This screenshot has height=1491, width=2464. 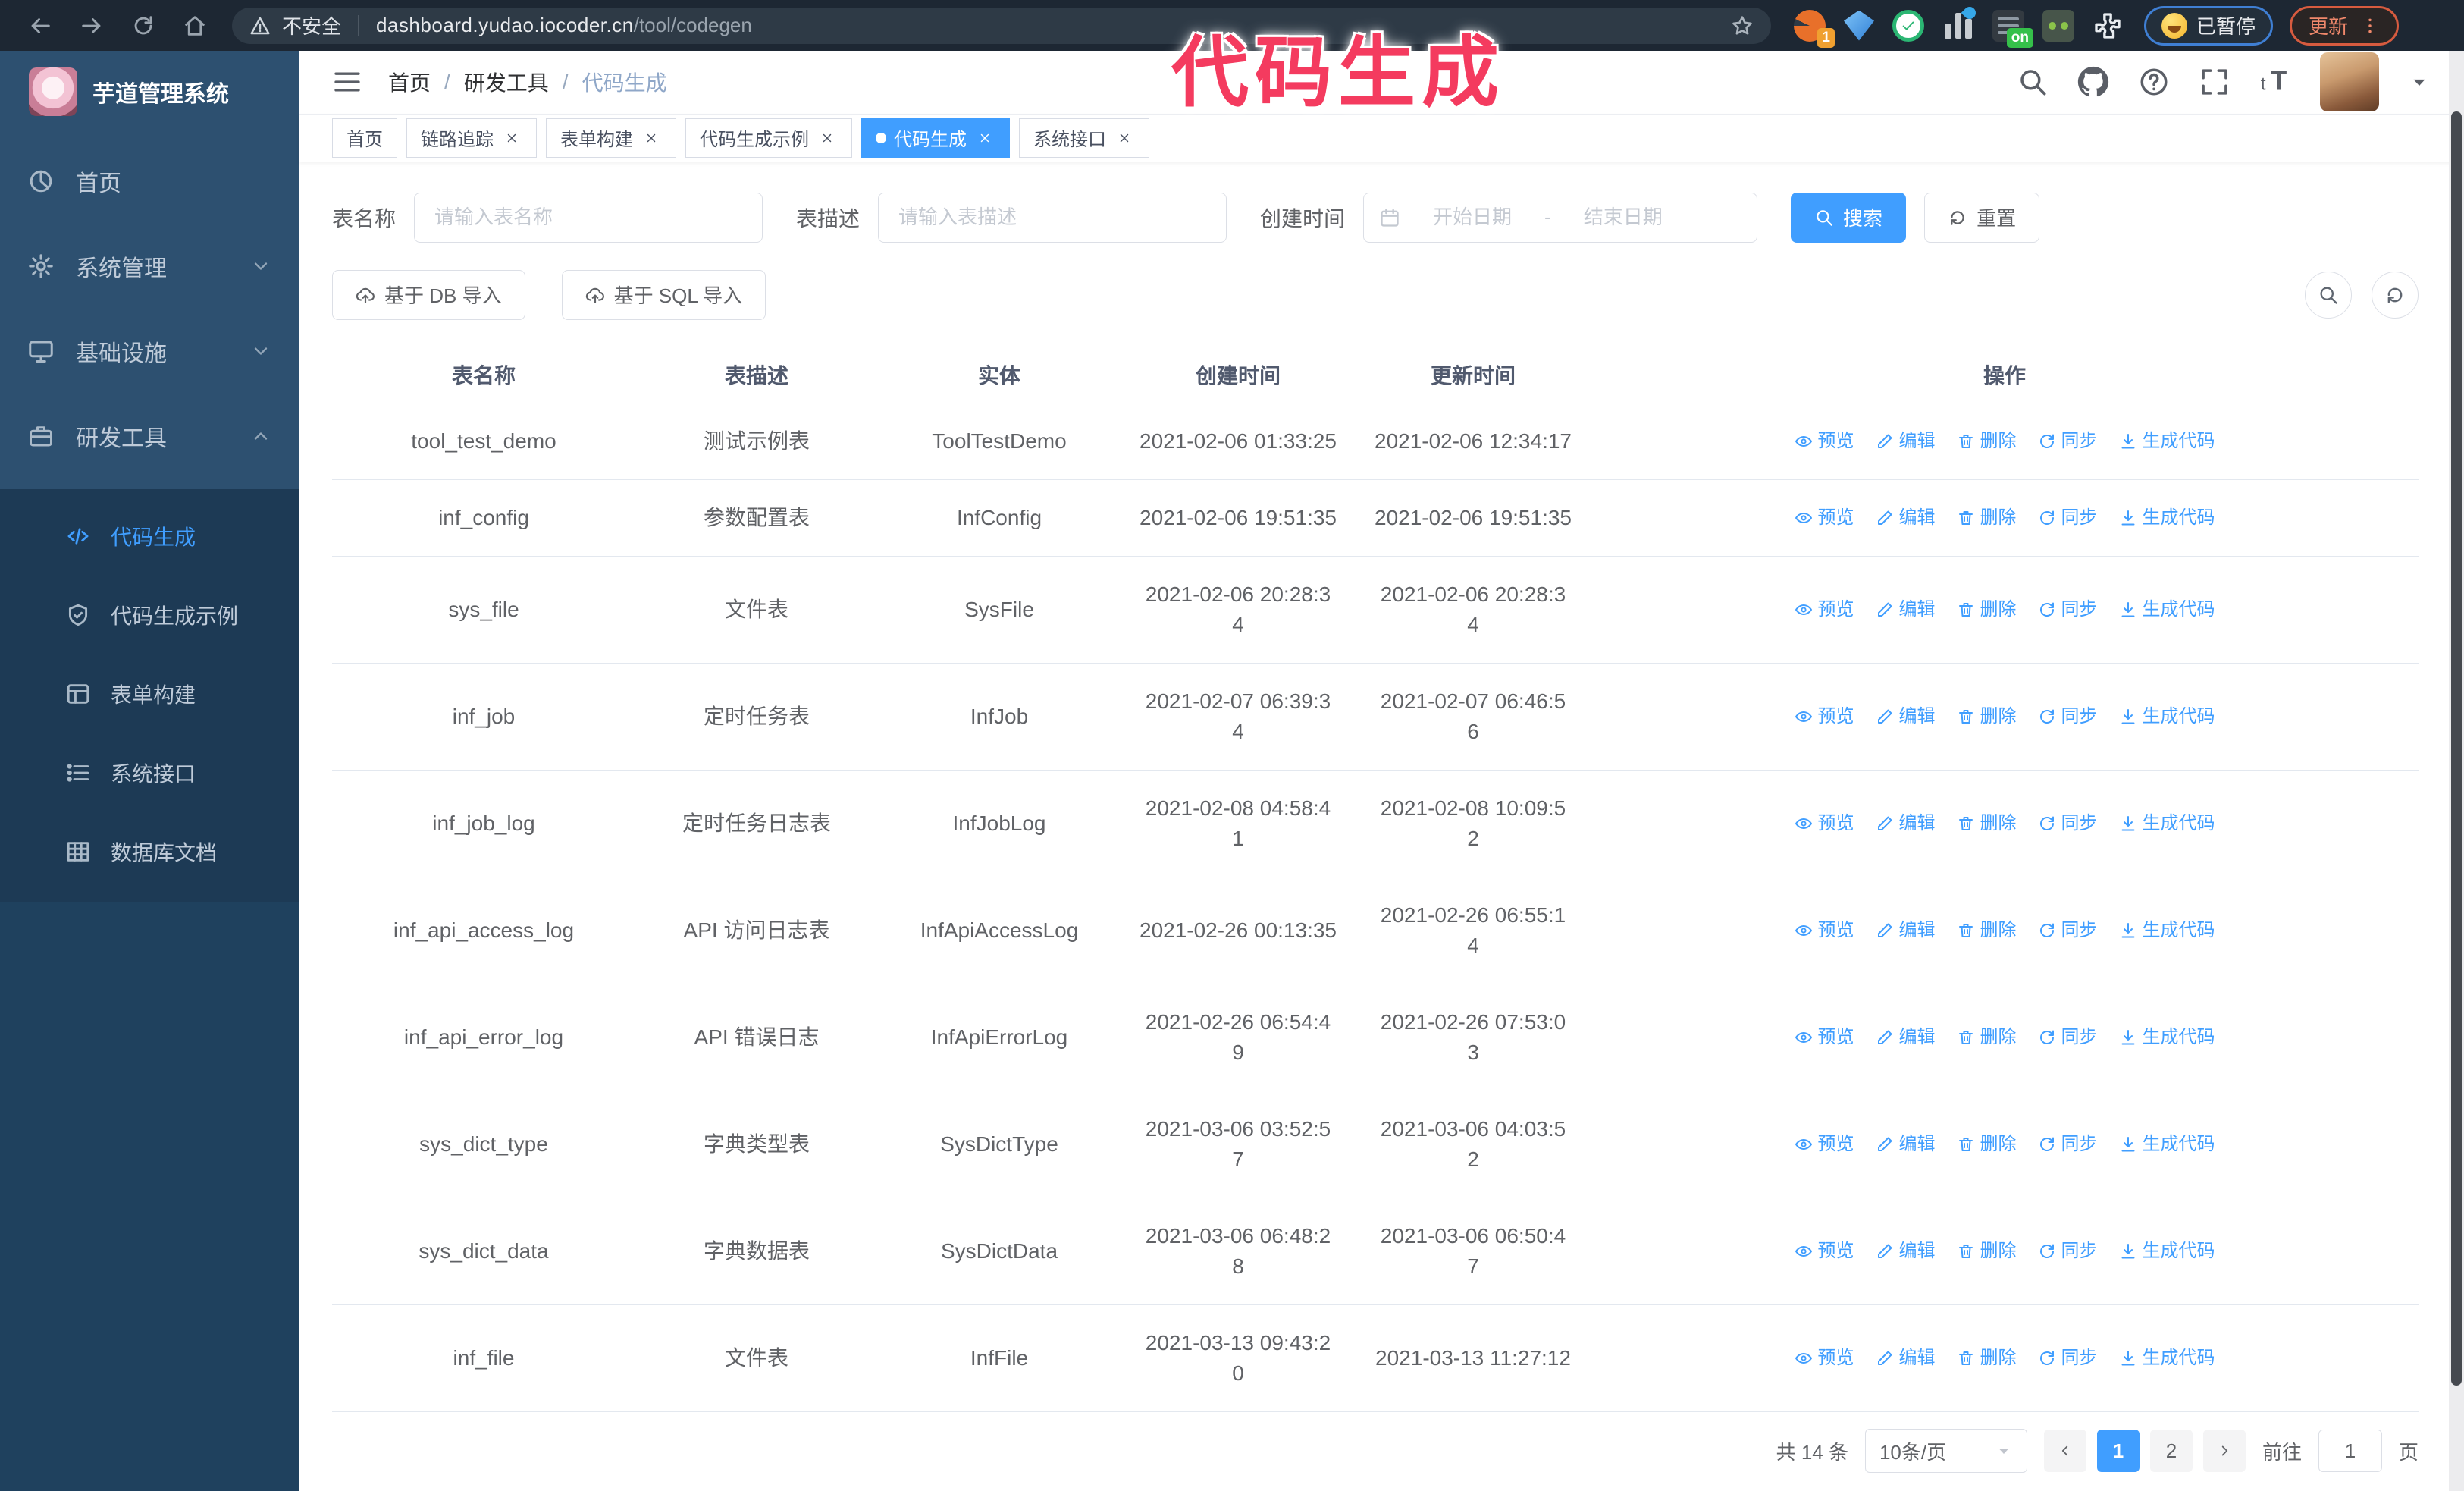 I want to click on user-avatar, so click(x=2350, y=82).